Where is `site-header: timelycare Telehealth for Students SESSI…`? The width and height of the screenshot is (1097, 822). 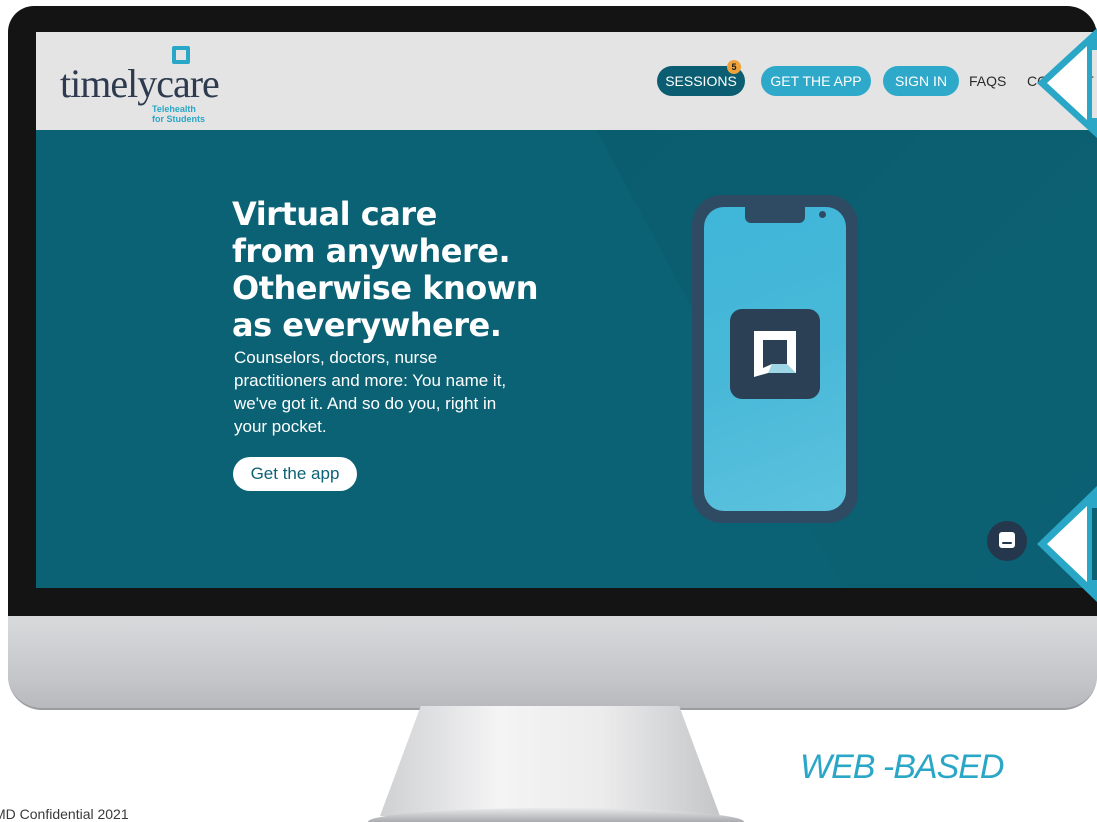
site-header: timelycare Telehealth for Students SESSI… is located at coordinates (566, 81).